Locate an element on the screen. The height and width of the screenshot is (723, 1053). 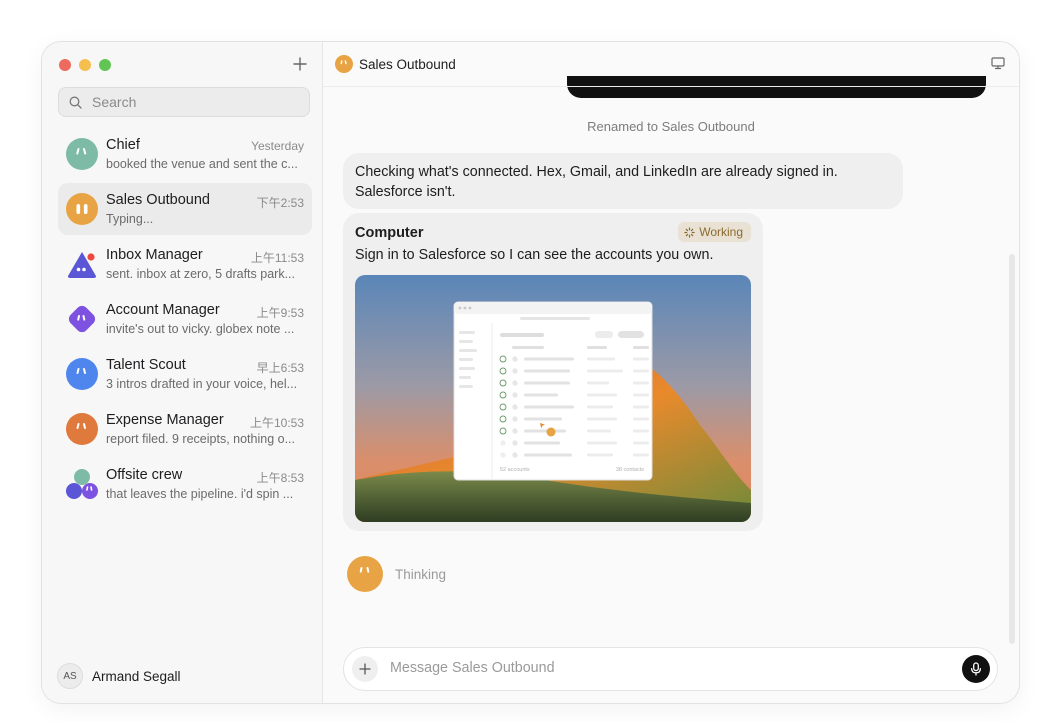
new-chat-button is located at coordinates (300, 64).